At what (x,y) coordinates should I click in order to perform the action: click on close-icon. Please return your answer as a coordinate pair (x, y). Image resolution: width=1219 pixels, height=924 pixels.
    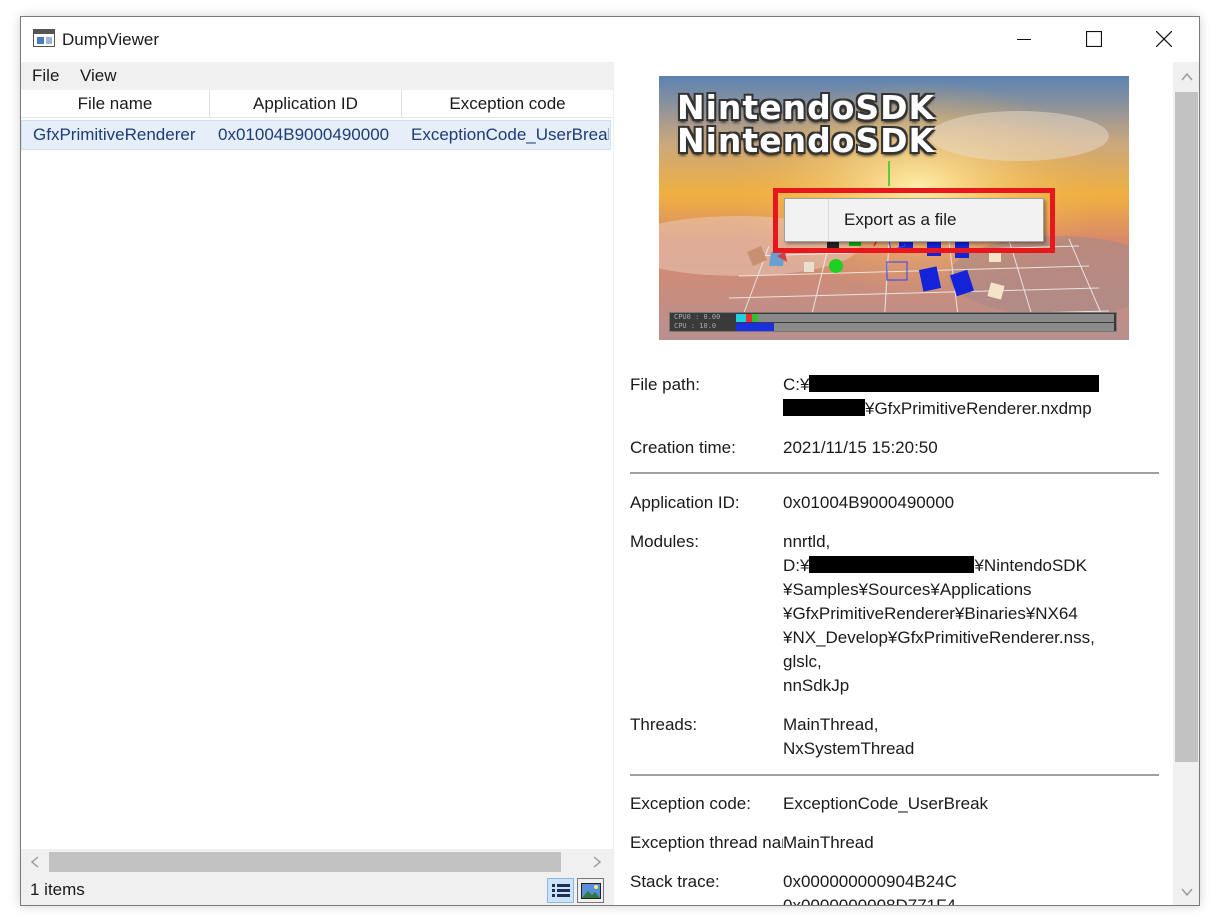
    Looking at the image, I should click on (1164, 39).